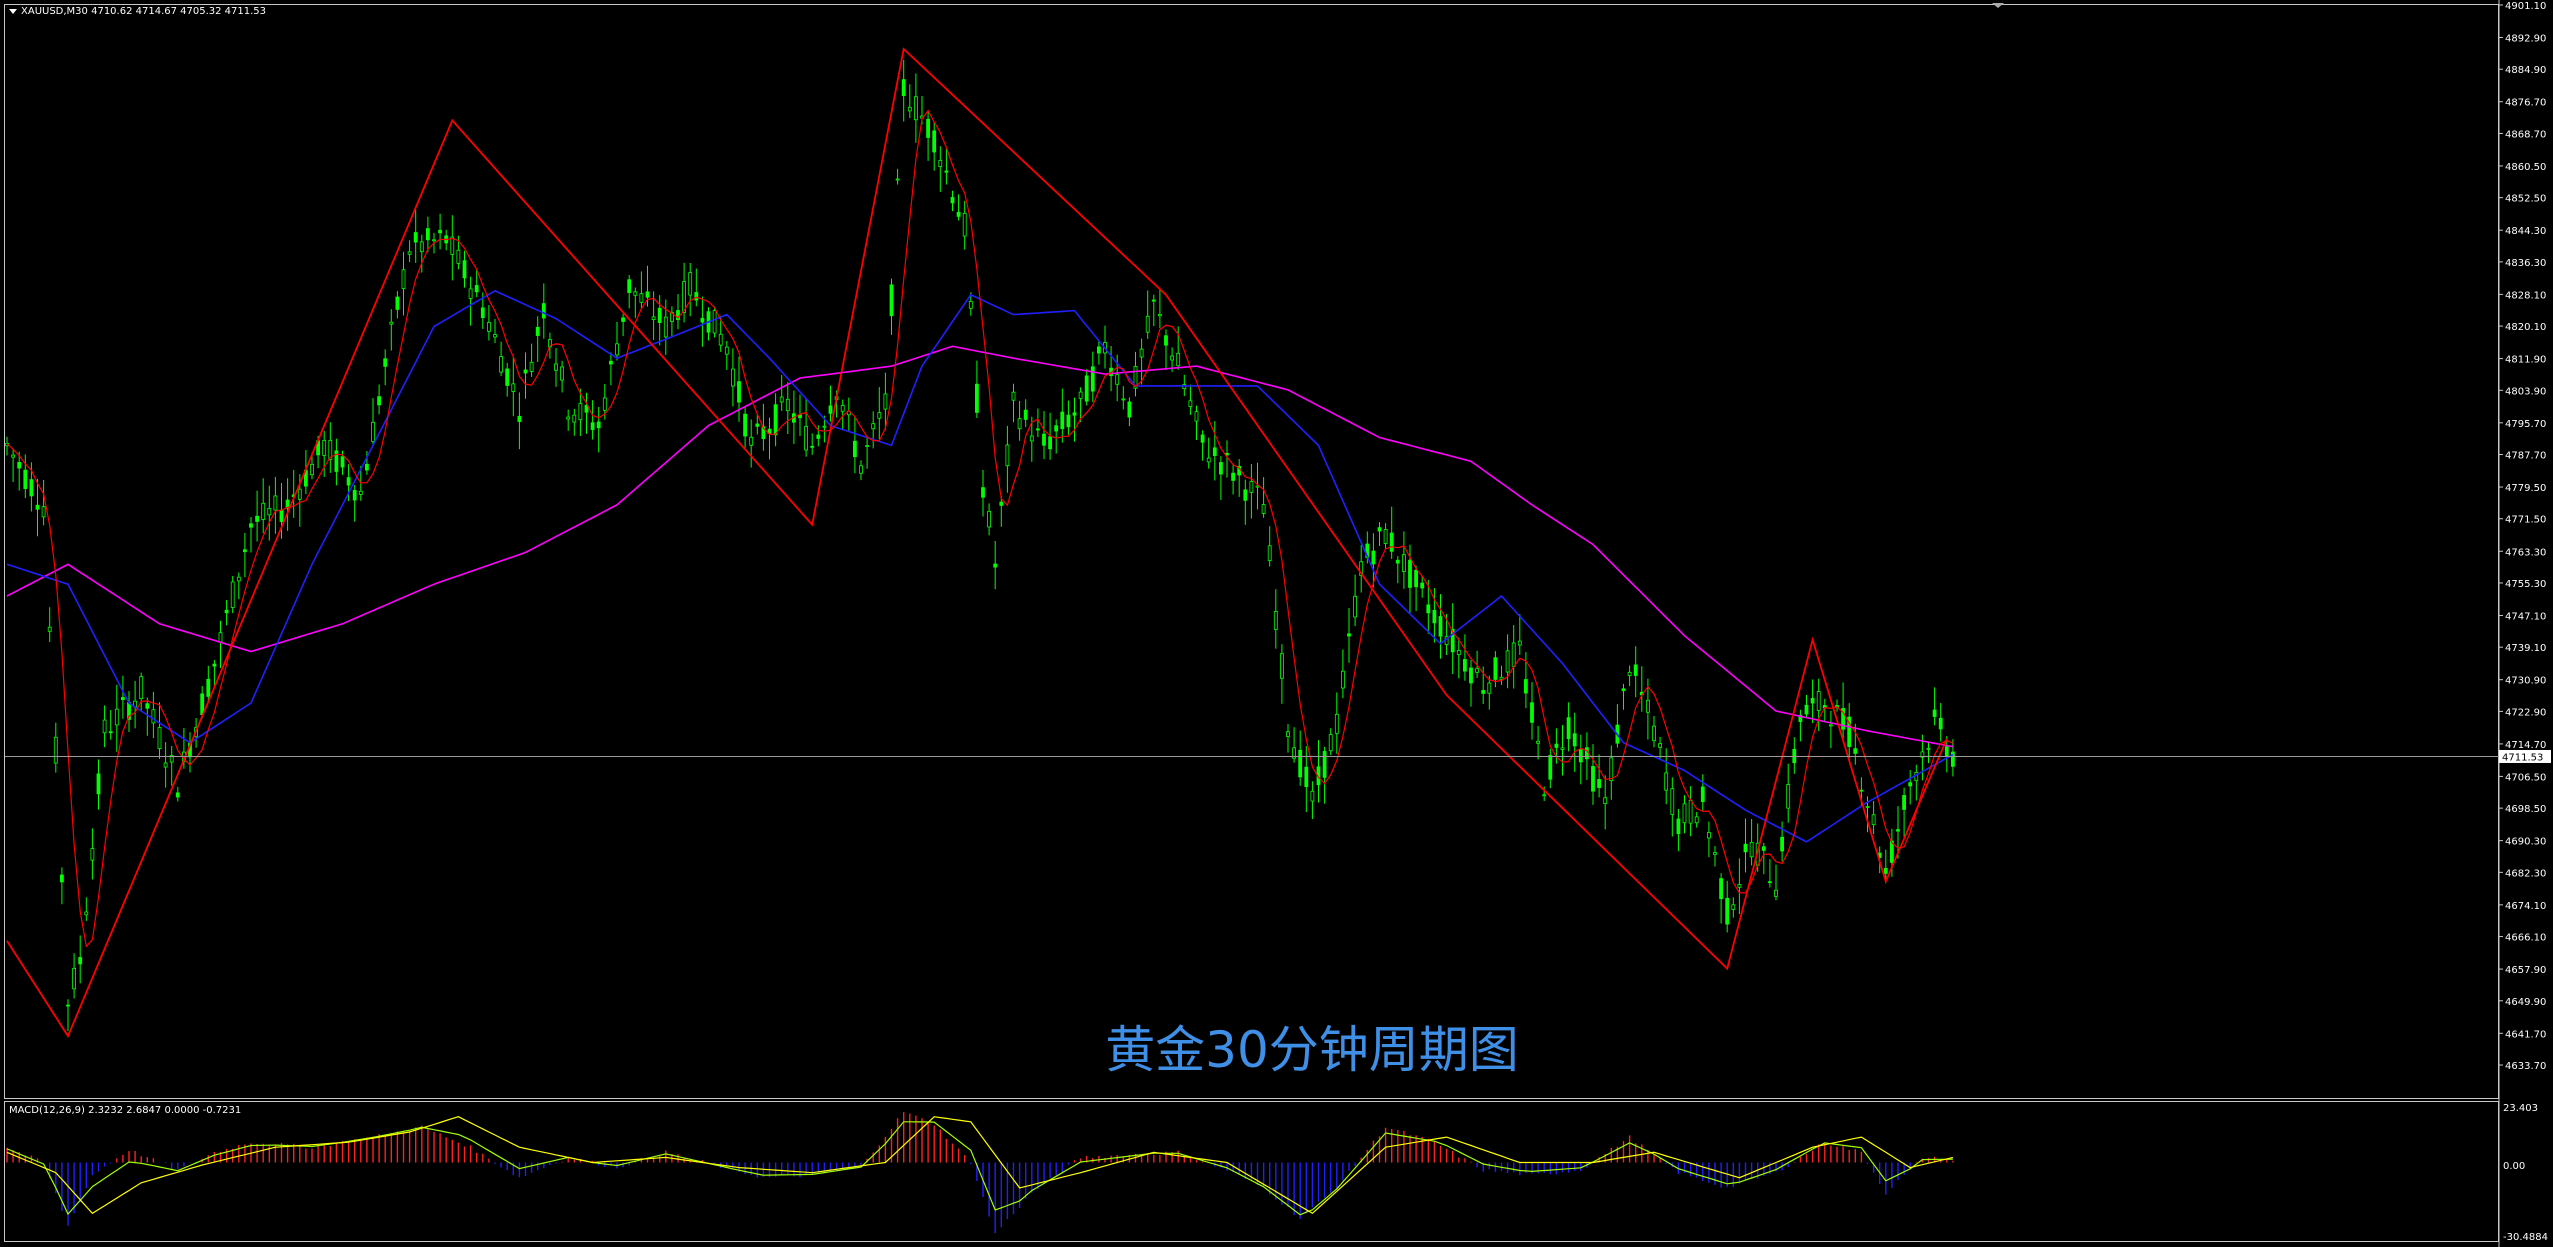  What do you see at coordinates (2525, 873) in the screenshot?
I see `price-tick-label: 4682.30` at bounding box center [2525, 873].